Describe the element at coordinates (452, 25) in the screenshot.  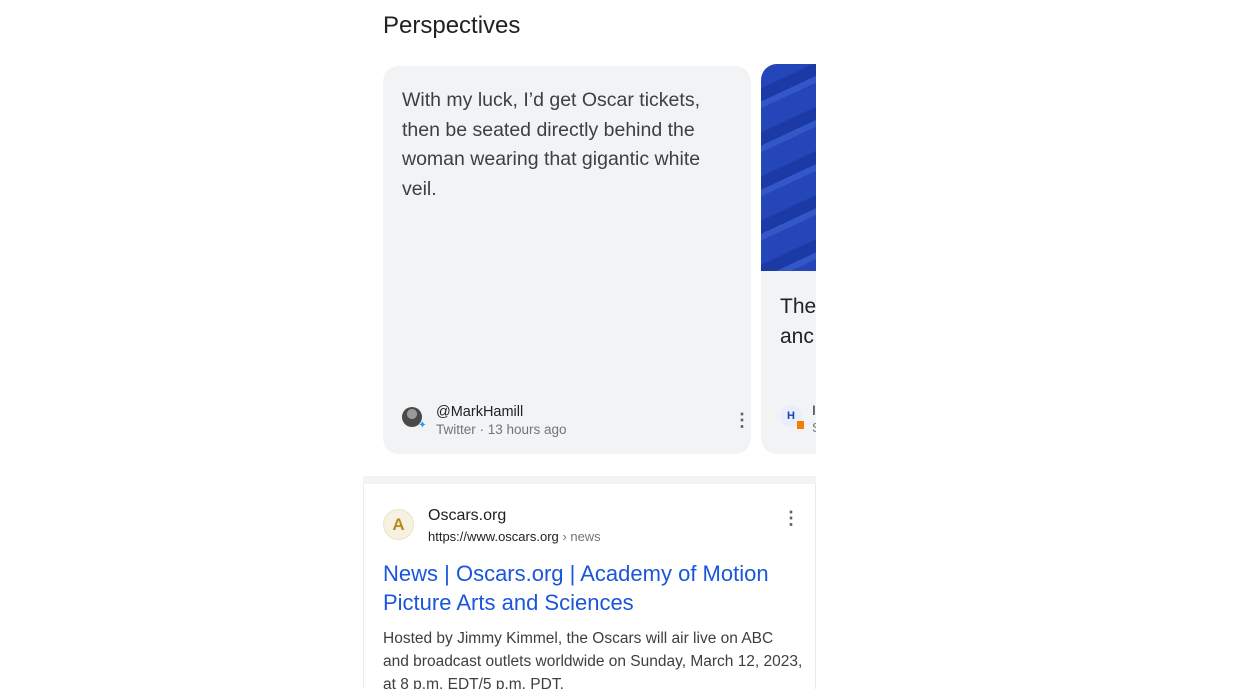
I see `perspectives-heading: Perspectives` at that location.